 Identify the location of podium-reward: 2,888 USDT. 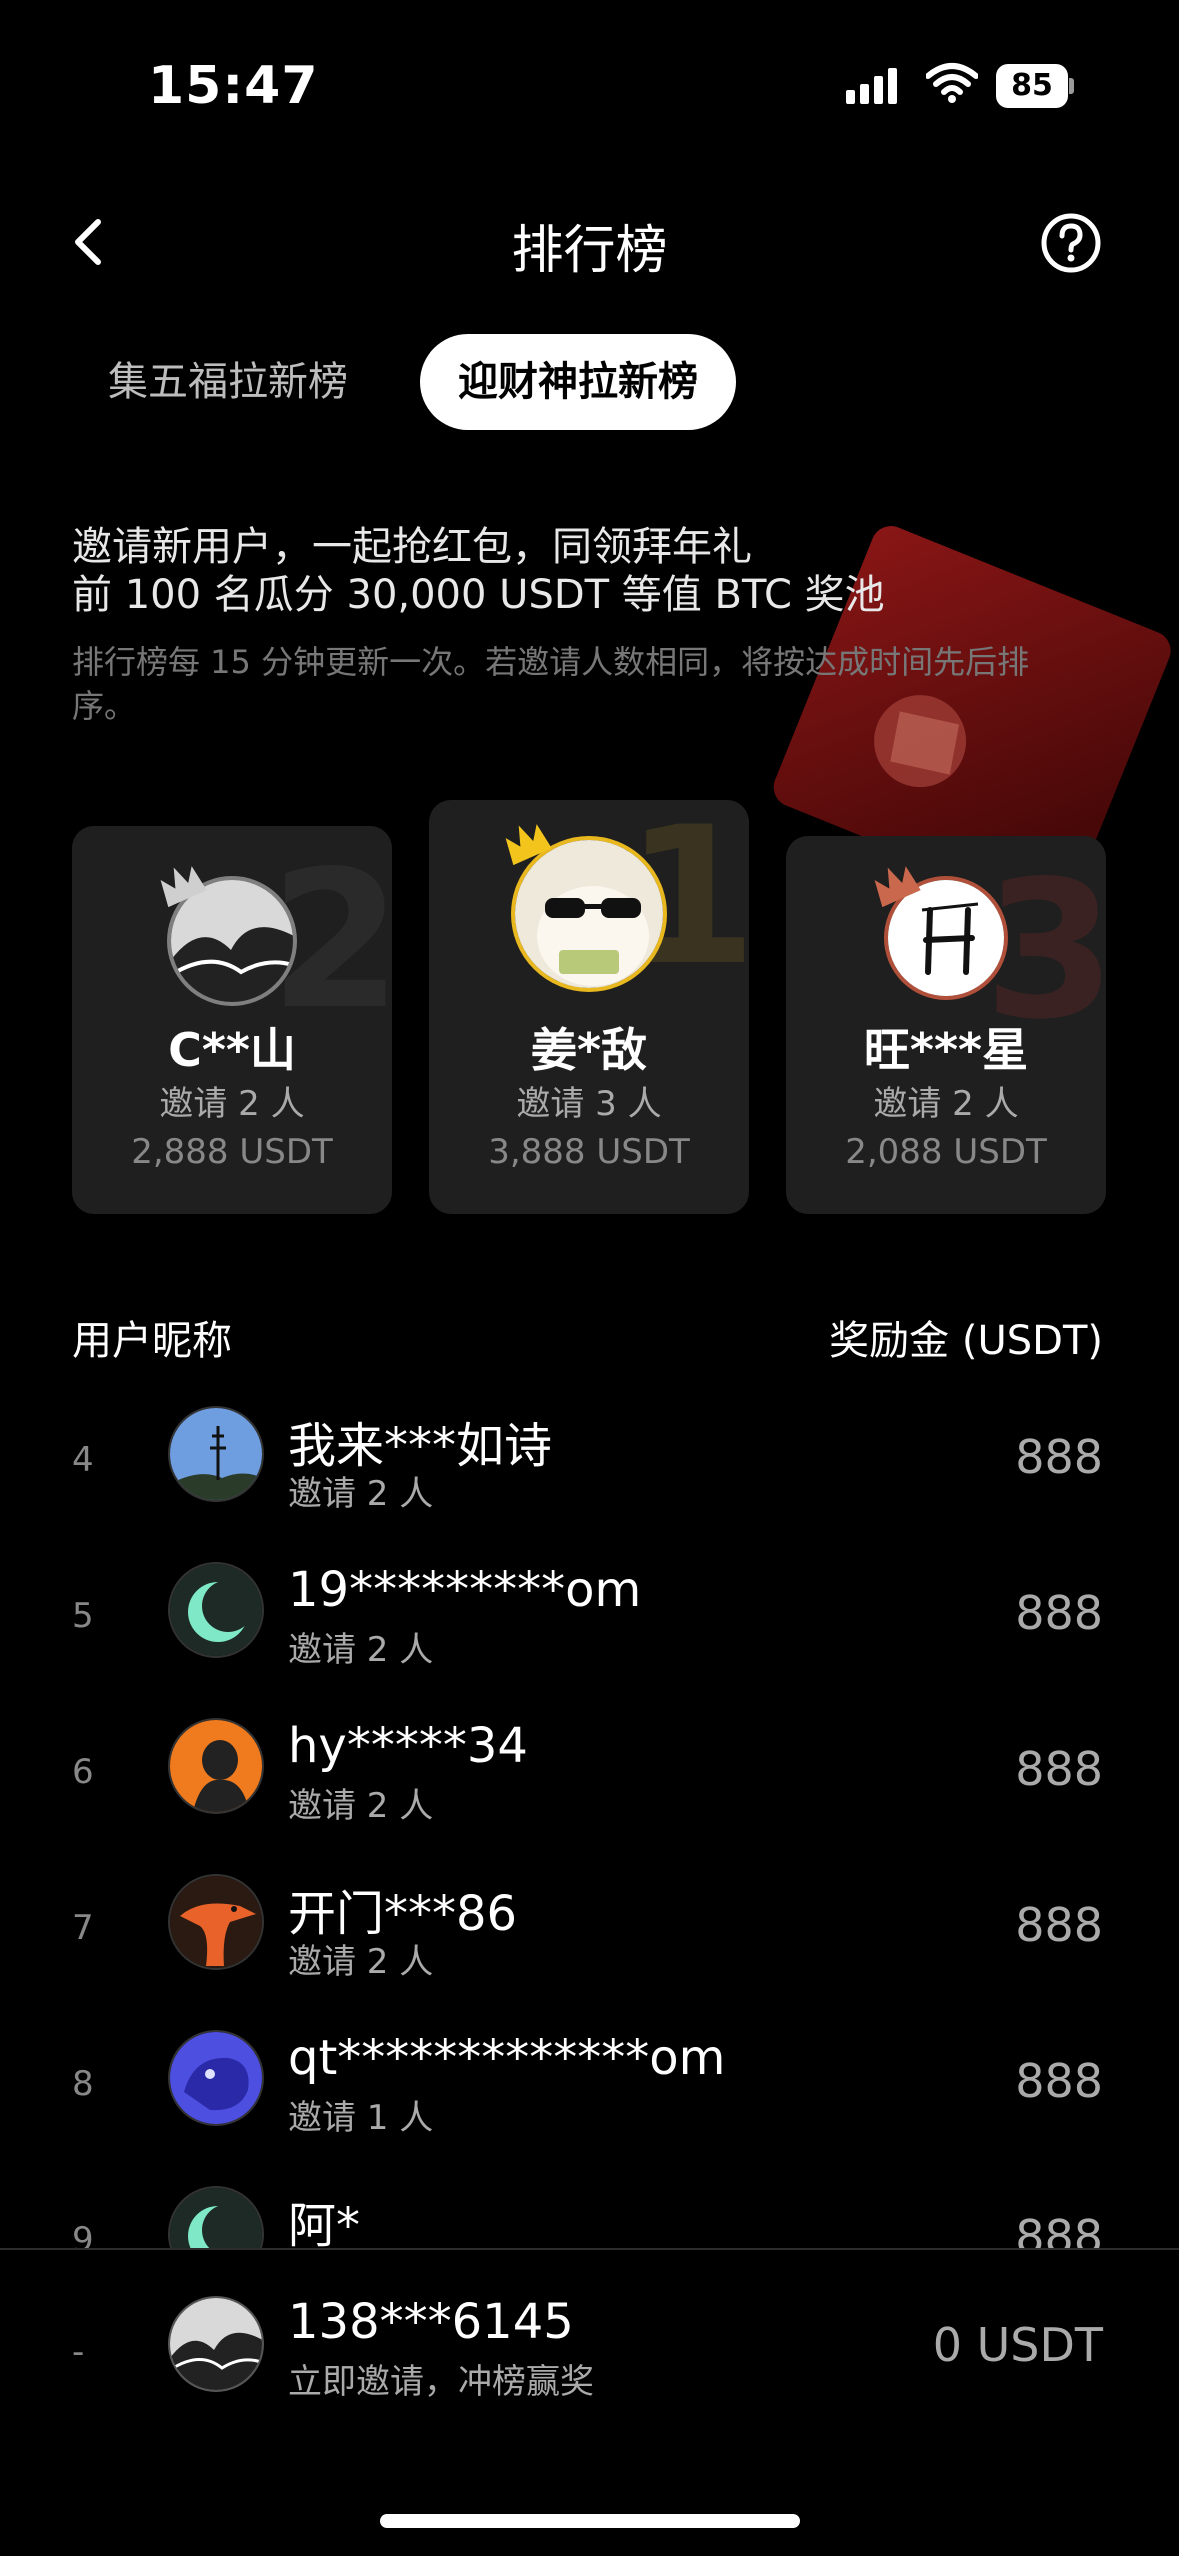
(232, 1152).